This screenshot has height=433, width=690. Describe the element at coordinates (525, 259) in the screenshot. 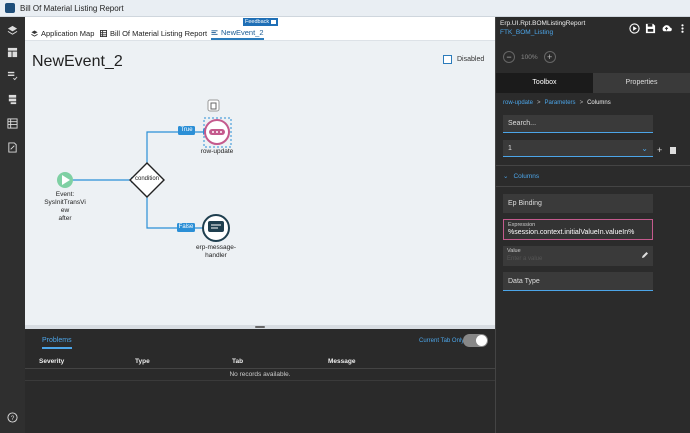

I see `value-placeholder: Enter a value` at that location.